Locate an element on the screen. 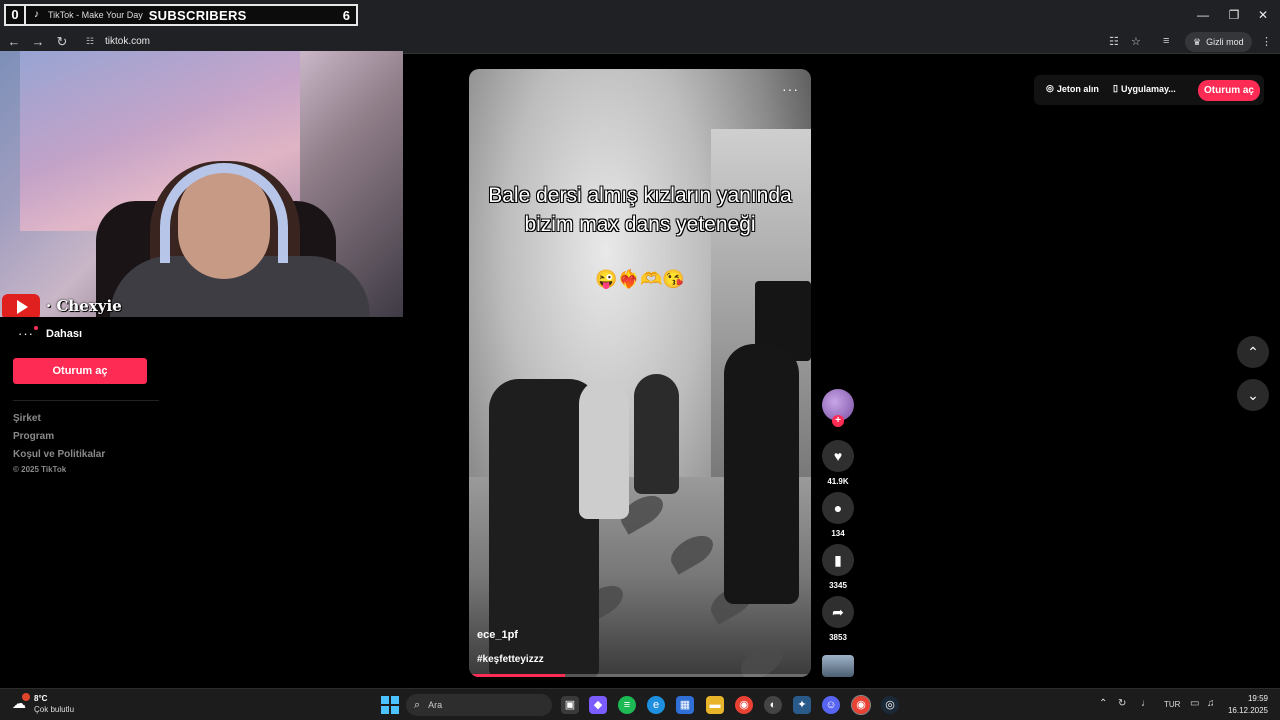 The width and height of the screenshot is (1280, 720). login-button-sidebar: Oturum aç is located at coordinates (80, 371).